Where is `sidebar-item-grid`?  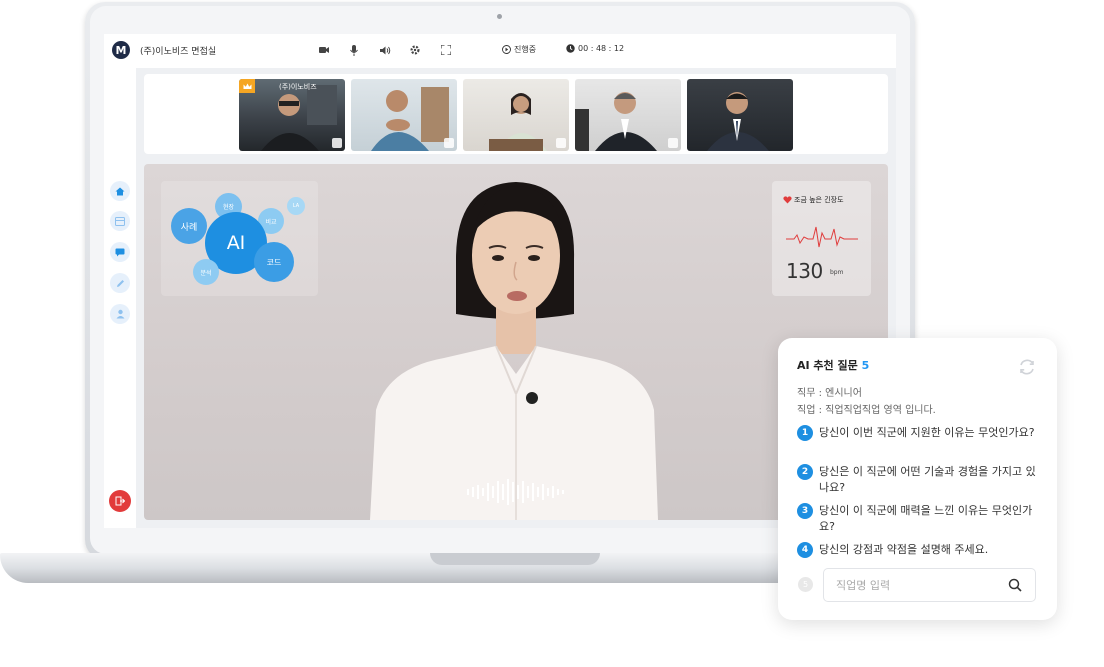 sidebar-item-grid is located at coordinates (120, 221).